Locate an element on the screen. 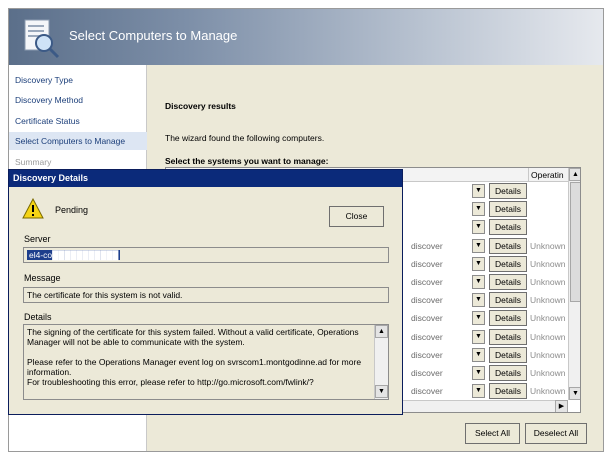  details-scroll-down-icon: ▼ is located at coordinates (381, 391).